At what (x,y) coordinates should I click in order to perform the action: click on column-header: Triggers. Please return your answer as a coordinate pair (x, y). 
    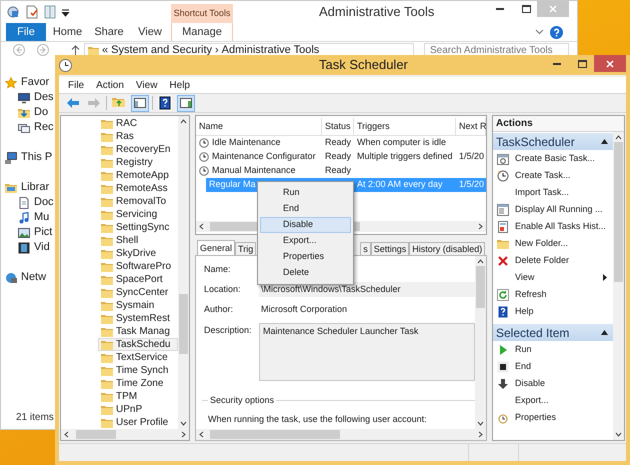
    Looking at the image, I should click on (405, 126).